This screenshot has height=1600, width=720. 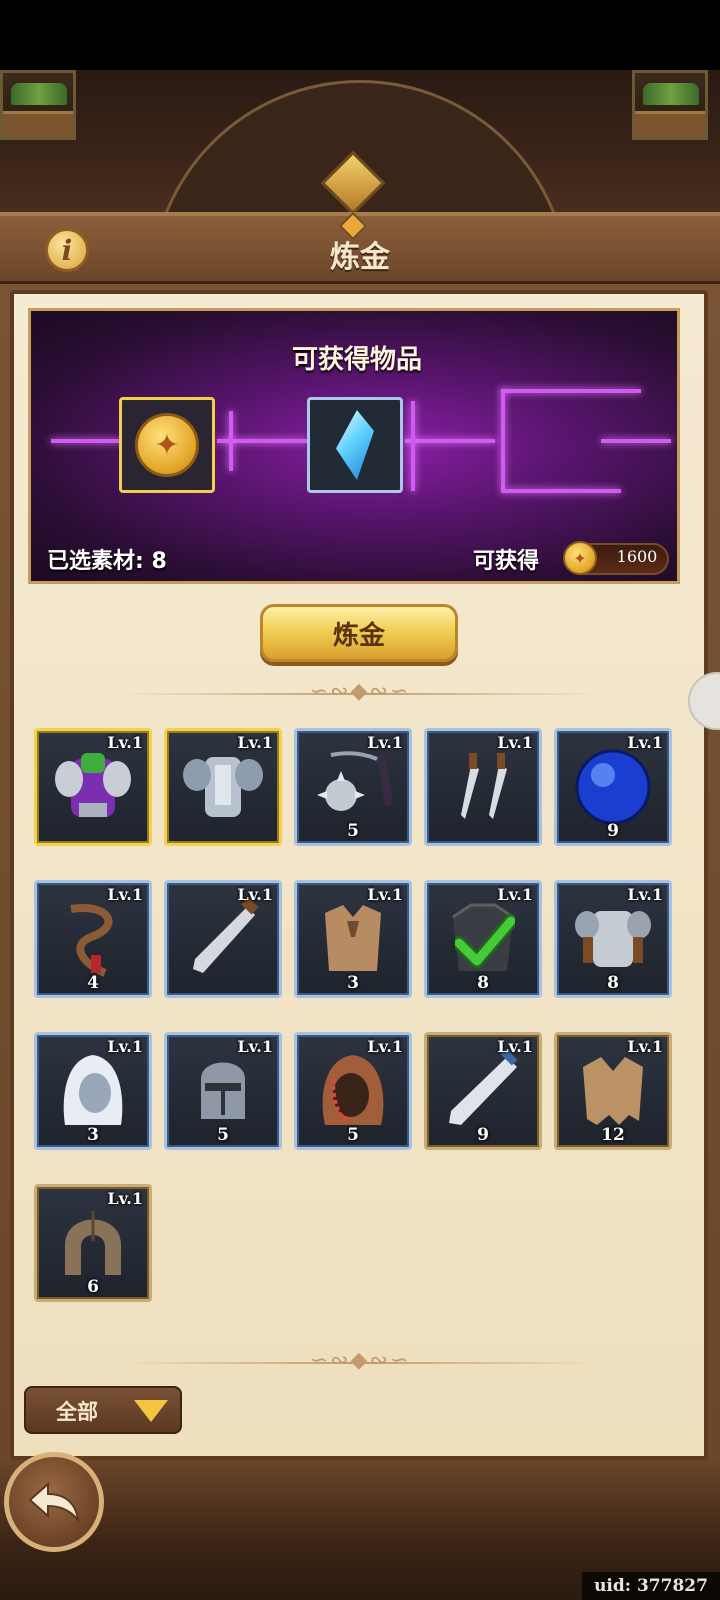 I want to click on sword-icon, so click(x=223, y=939).